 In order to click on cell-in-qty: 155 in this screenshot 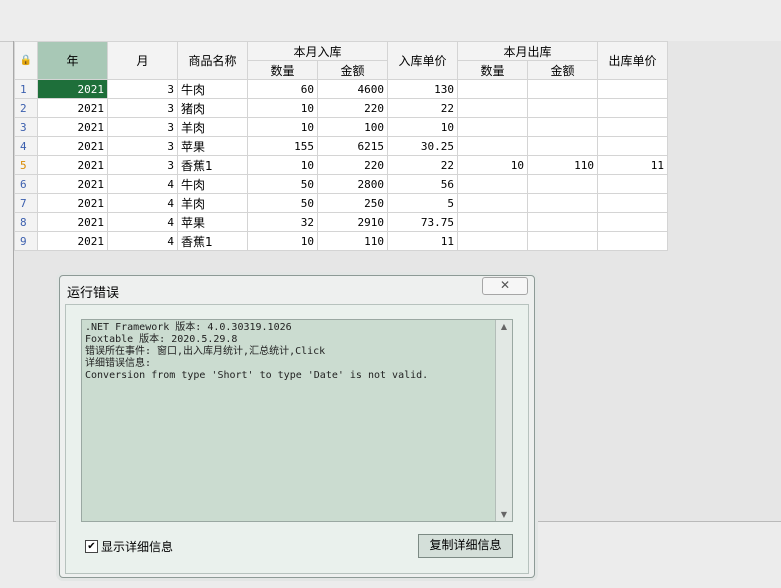, I will do `click(282, 146)`.